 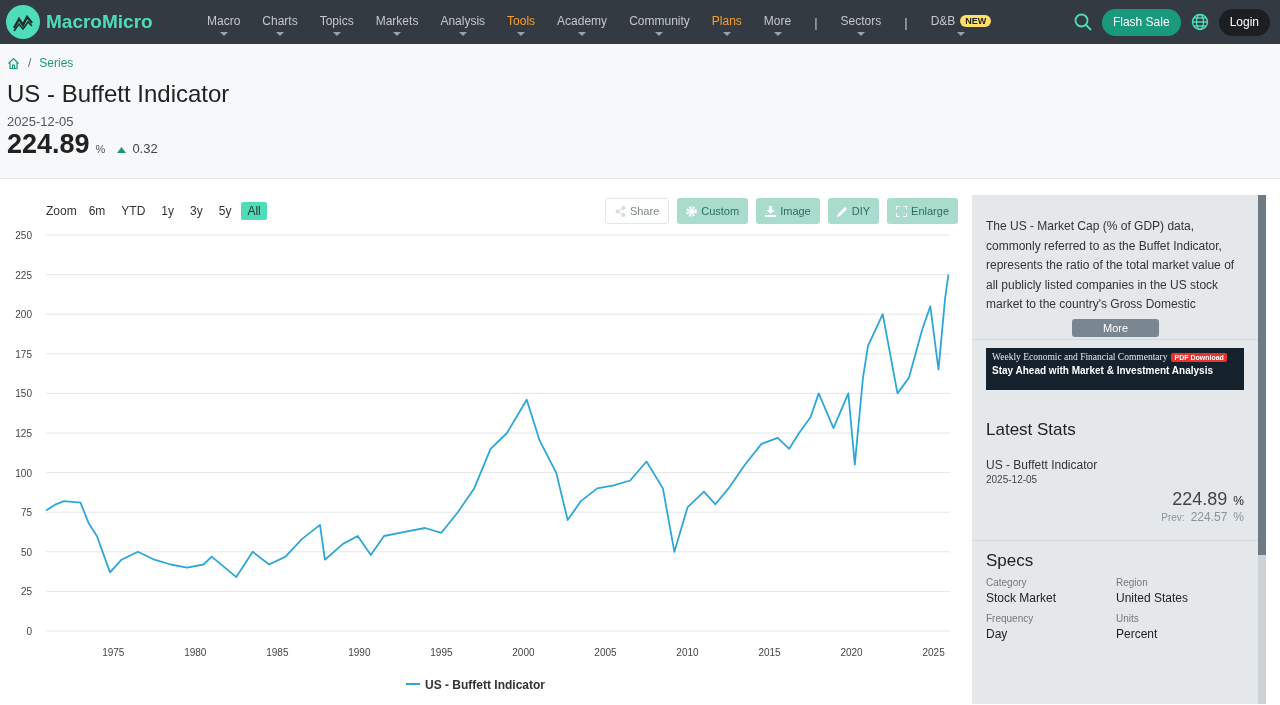 I want to click on range-button: 1y, so click(x=168, y=211).